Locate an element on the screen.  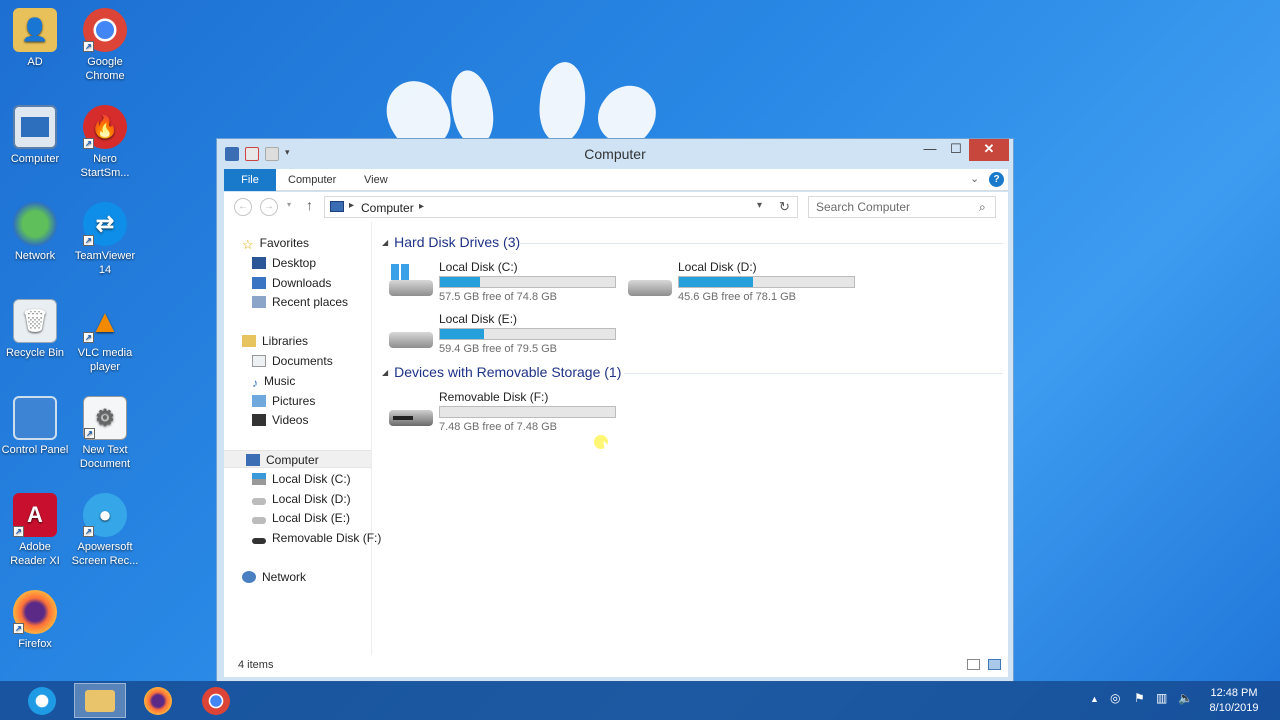
back-button: ← is located at coordinates (243, 207).